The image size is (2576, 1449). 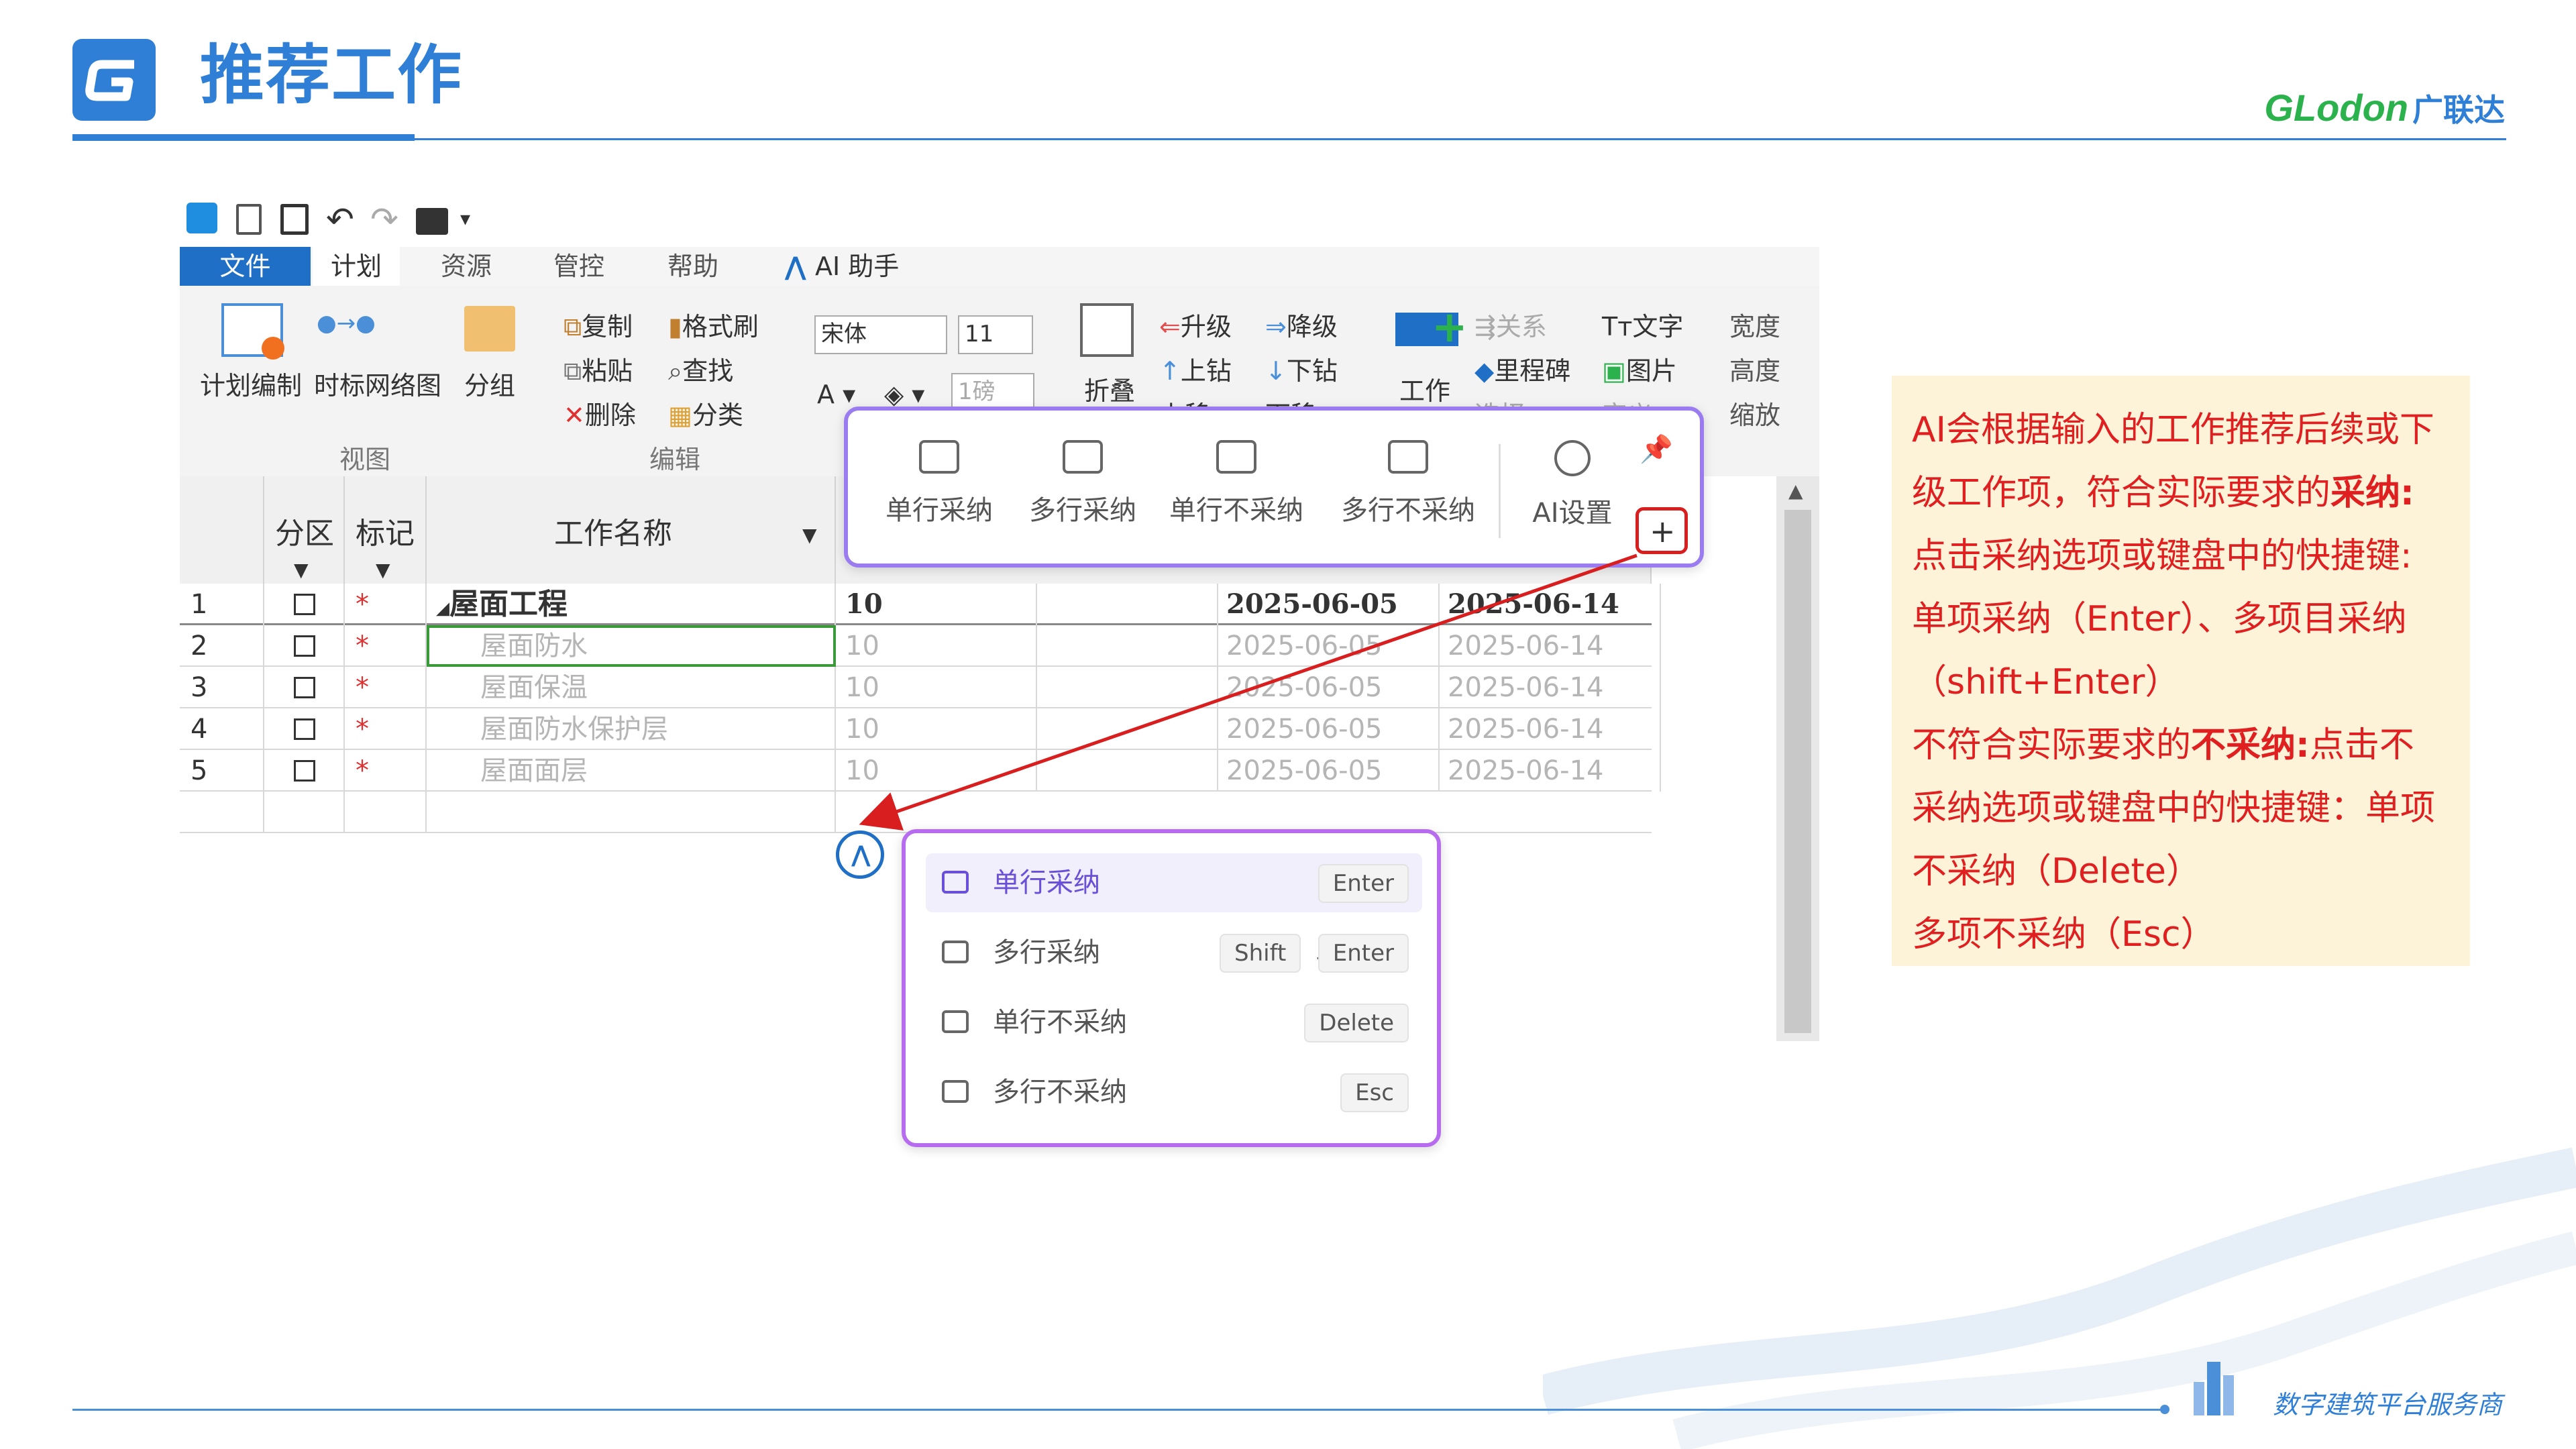 I want to click on level-down-button: ⇒降级, so click(x=1301, y=324).